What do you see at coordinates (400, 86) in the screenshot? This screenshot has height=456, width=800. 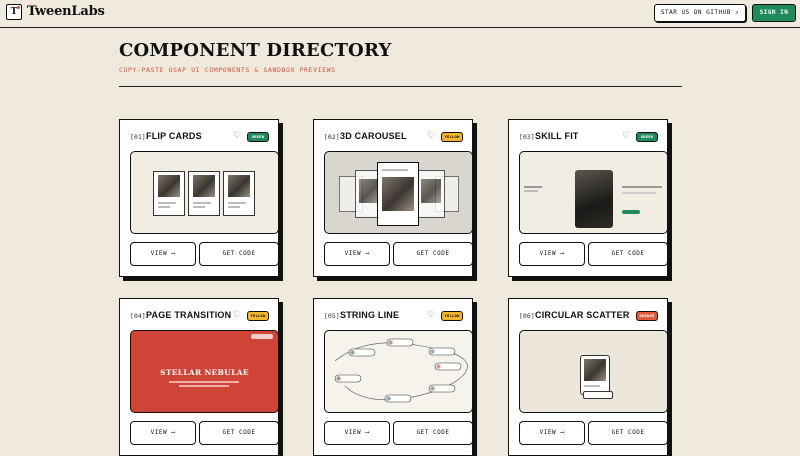 I see `divider` at bounding box center [400, 86].